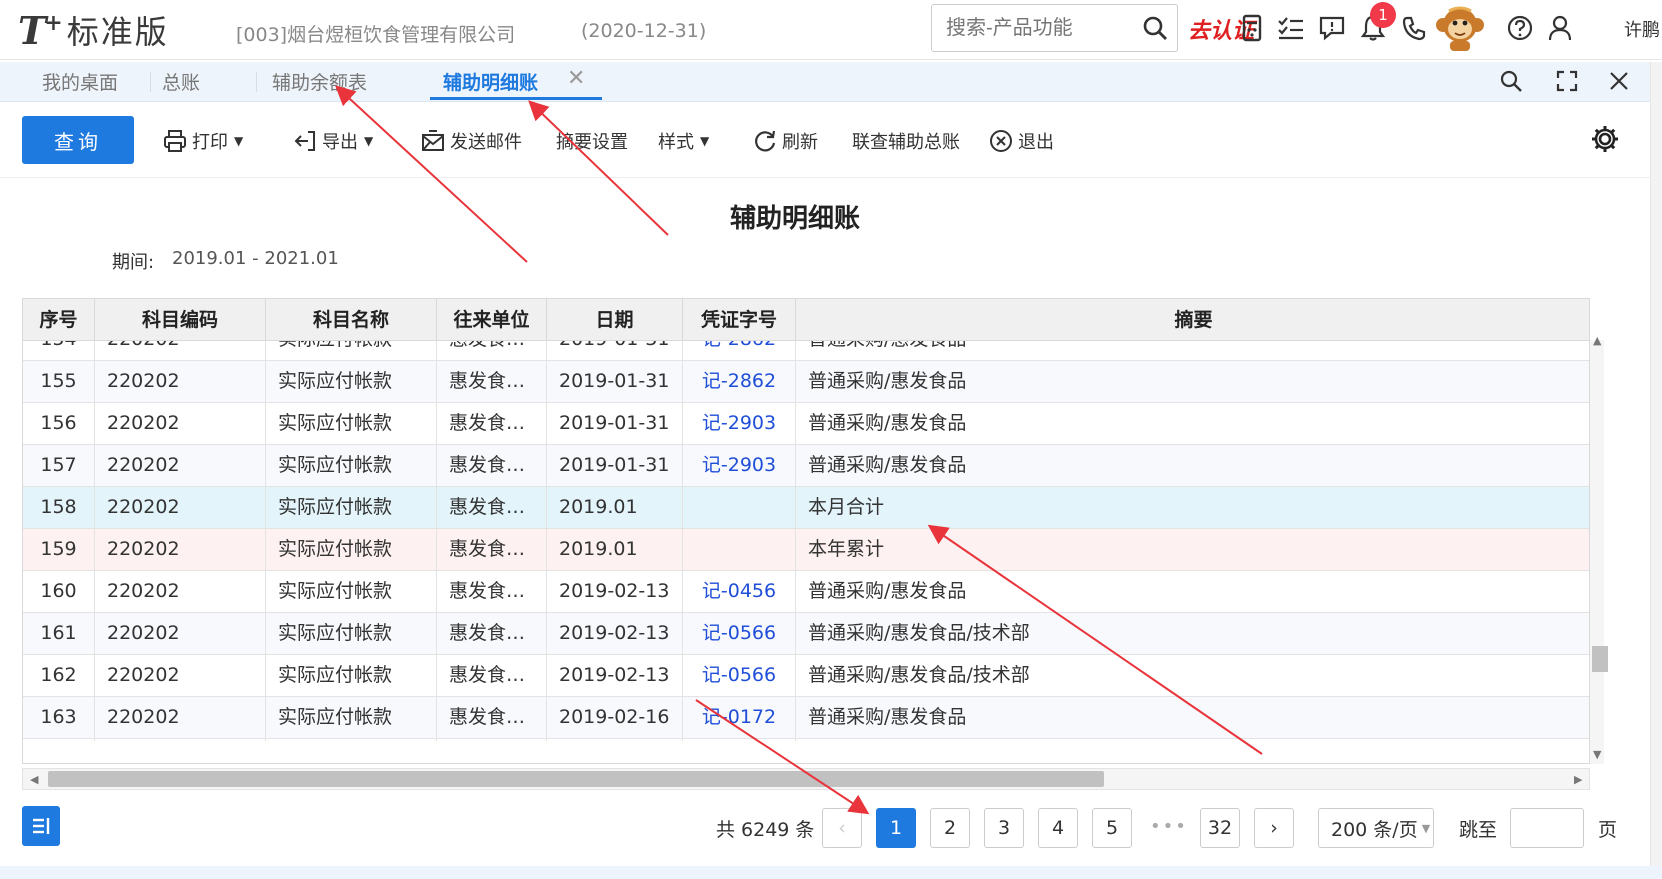 This screenshot has height=879, width=1662. What do you see at coordinates (1547, 828) in the screenshot?
I see `jump-page-input` at bounding box center [1547, 828].